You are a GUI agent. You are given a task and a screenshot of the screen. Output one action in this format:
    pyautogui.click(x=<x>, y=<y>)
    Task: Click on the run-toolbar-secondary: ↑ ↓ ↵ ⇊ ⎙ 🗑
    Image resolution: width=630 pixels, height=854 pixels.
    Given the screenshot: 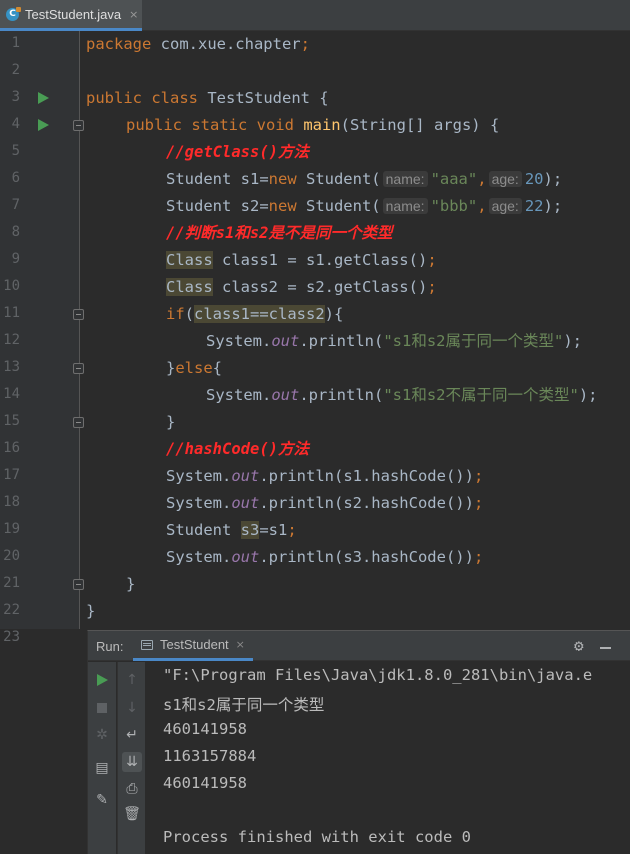 What is the action you would take?
    pyautogui.click(x=131, y=758)
    